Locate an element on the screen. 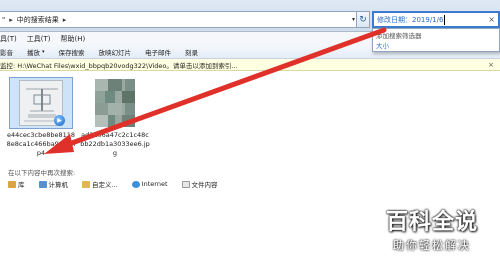 This screenshot has height=264, width=500. add-filter-hint: 添加搜索筛选器 is located at coordinates (399, 36).